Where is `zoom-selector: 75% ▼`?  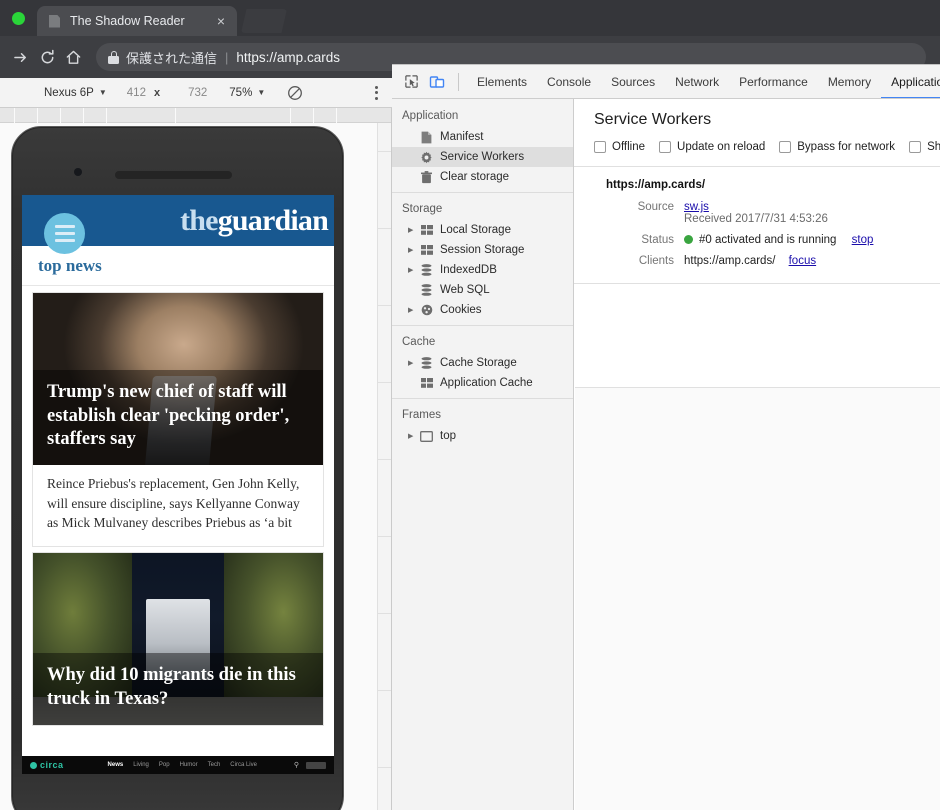 zoom-selector: 75% ▼ is located at coordinates (247, 93).